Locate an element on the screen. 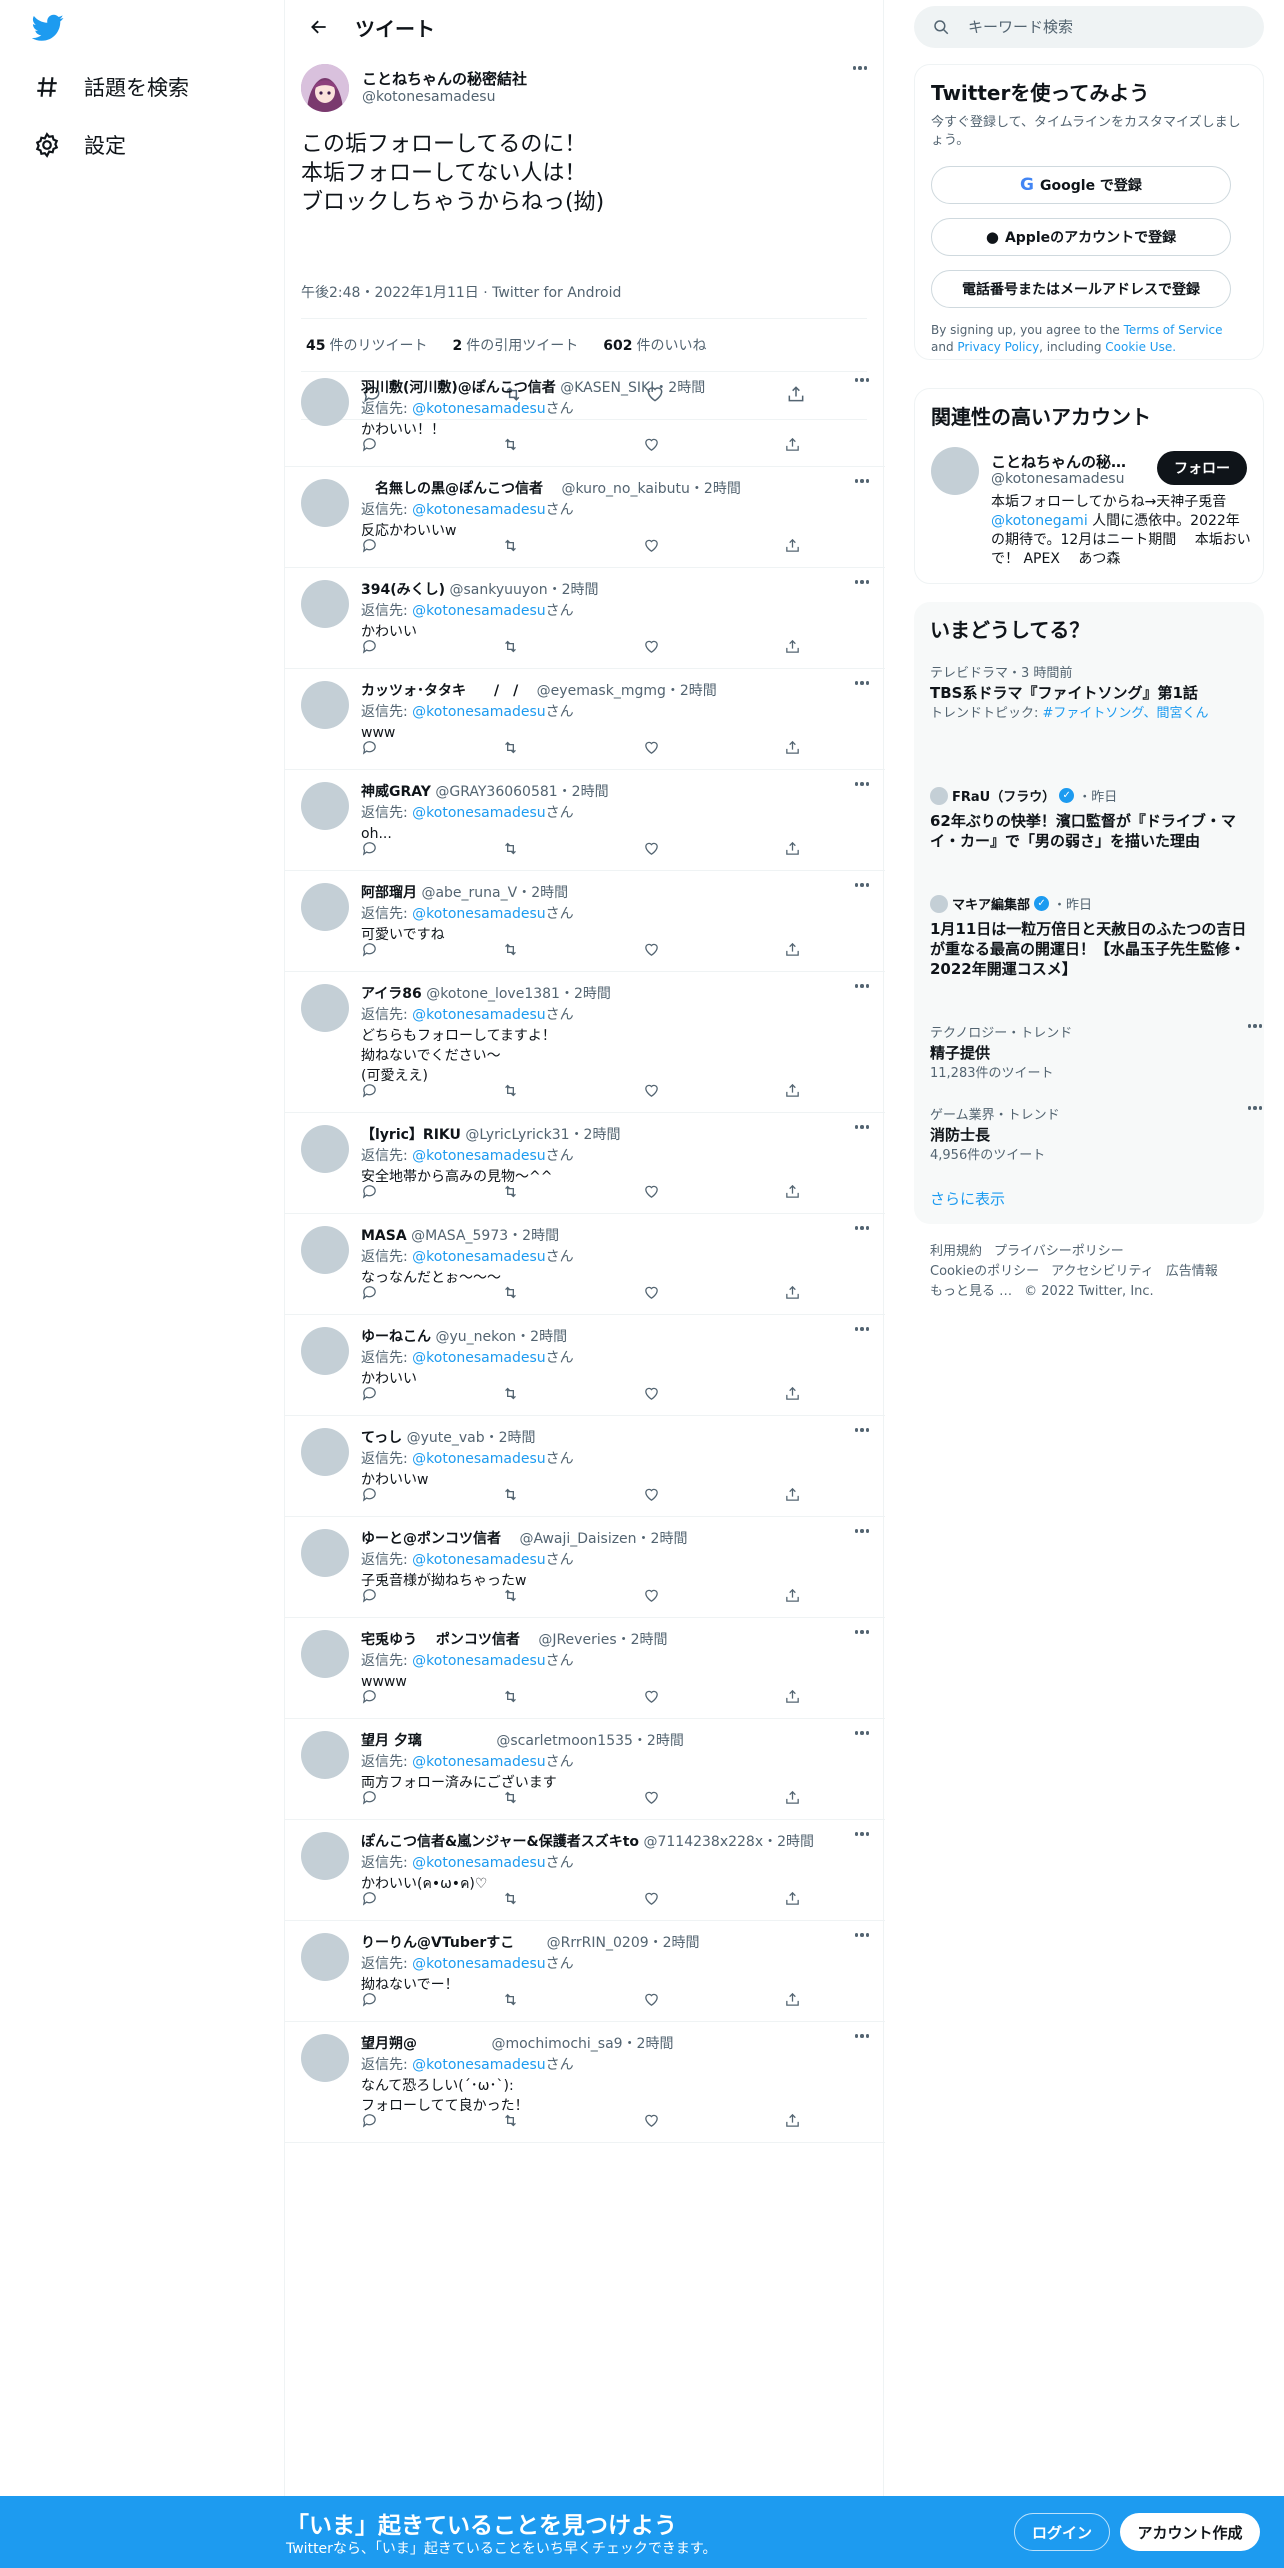 Image resolution: width=1284 pixels, height=2568 pixels. quote-count: 2 件の引用ツイート is located at coordinates (512, 345).